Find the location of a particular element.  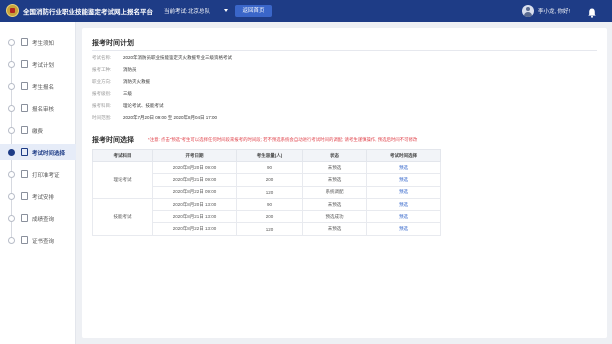

return-home-button: 返回首页 is located at coordinates (253, 11).